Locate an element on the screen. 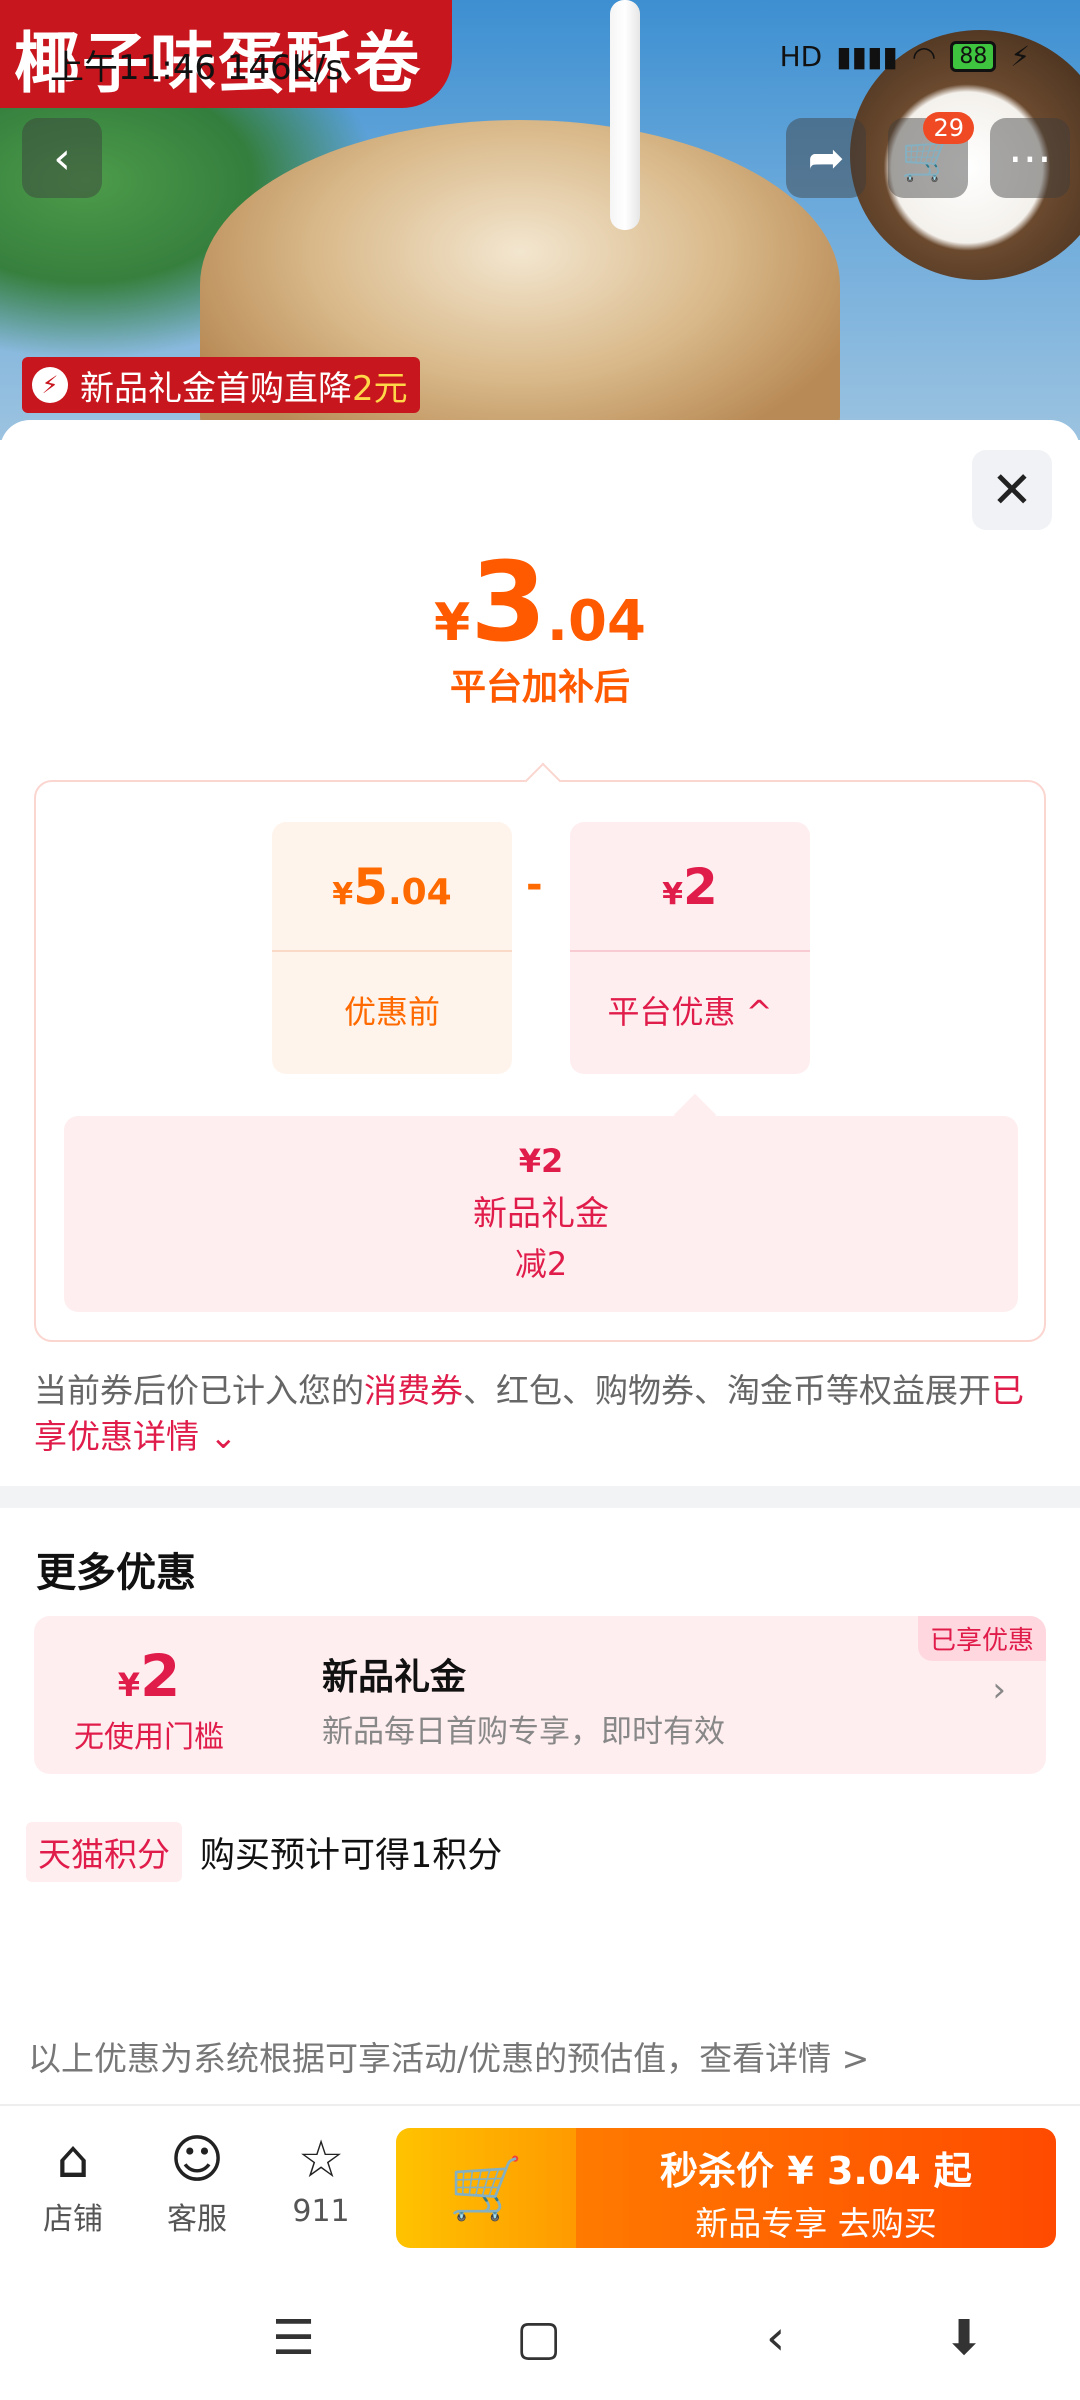 This screenshot has height=2400, width=1080. favorite-count: 911 is located at coordinates (321, 2211).